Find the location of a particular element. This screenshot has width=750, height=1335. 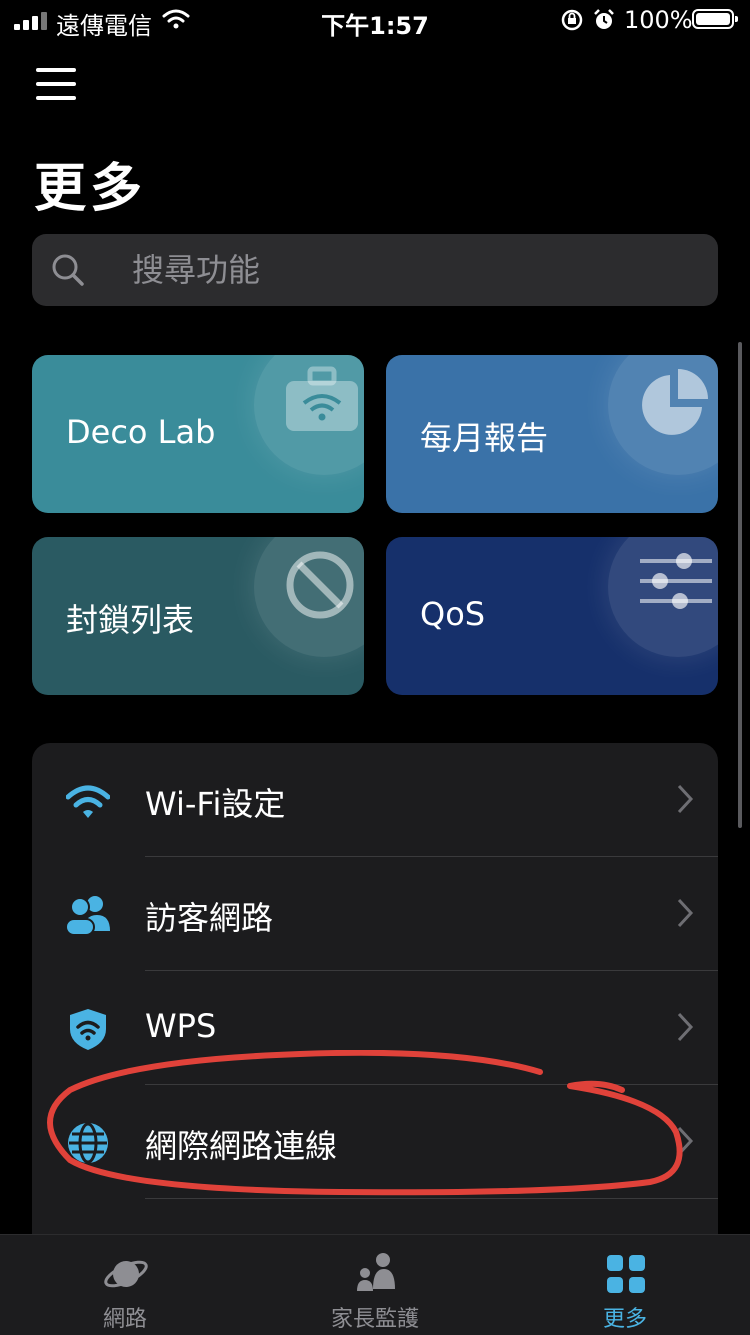

menu-icon is located at coordinates (56, 84).